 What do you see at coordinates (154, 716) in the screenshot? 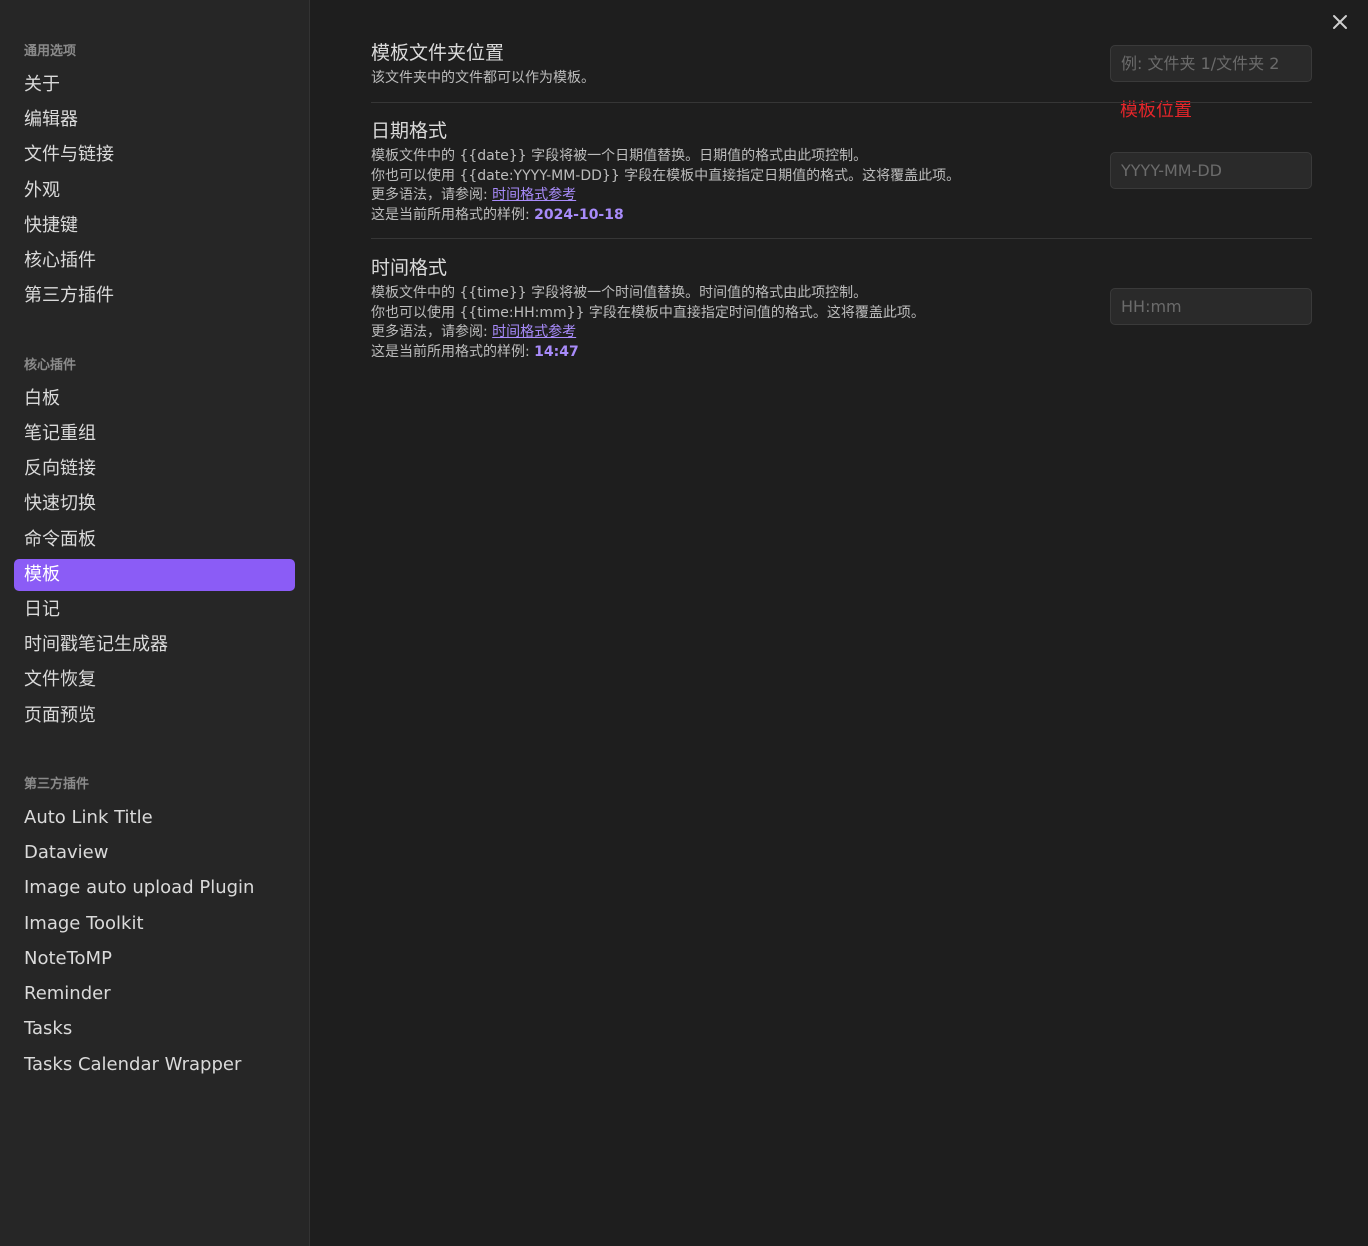
I see `sidebar-item-page-preview: 页面预览` at bounding box center [154, 716].